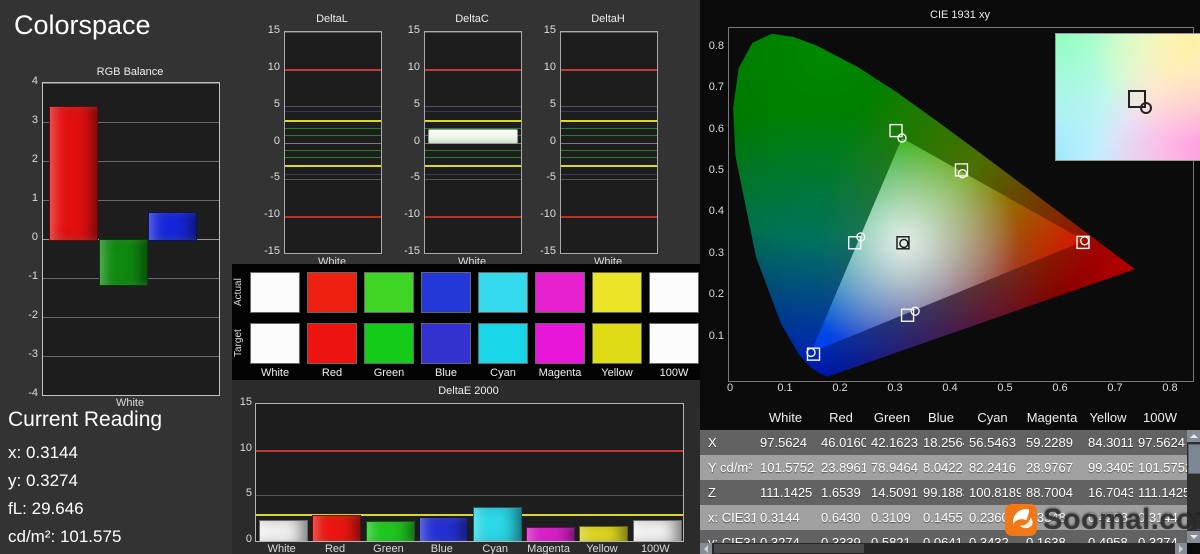 This screenshot has width=1200, height=554. What do you see at coordinates (780, 517) in the screenshot?
I see `table-cell: 0.3144` at bounding box center [780, 517].